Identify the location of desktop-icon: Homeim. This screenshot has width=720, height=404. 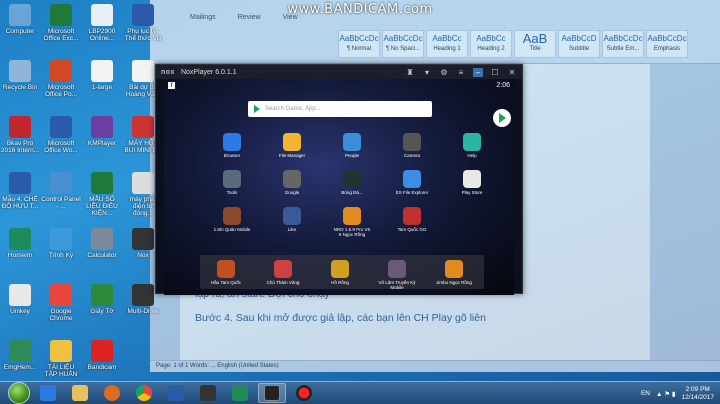
(20, 243).